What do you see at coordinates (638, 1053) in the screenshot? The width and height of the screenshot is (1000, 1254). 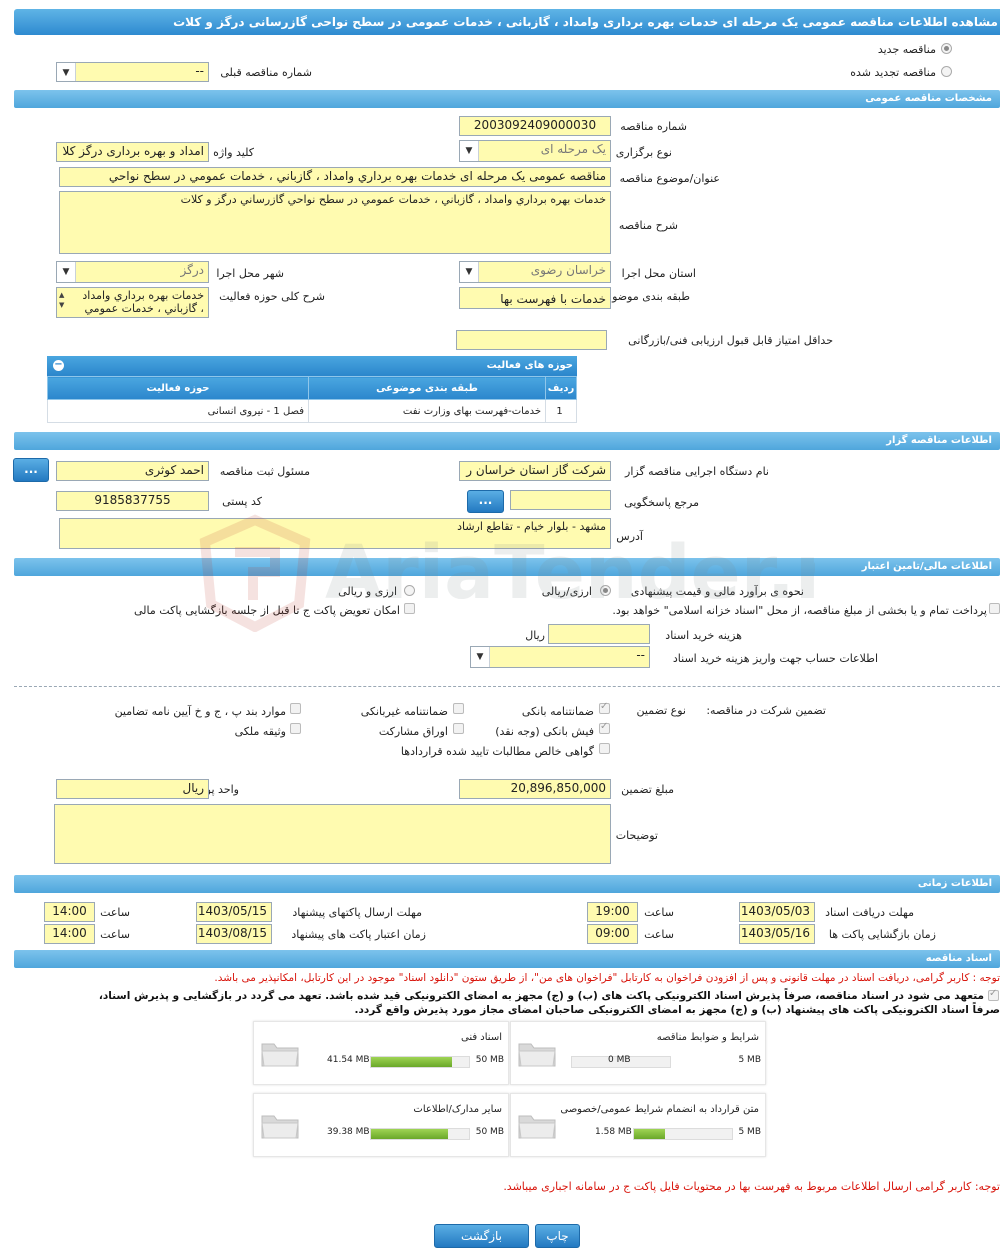 I see `document-file: شرایط و ضوابط مناقصه 5 MB 0 MB` at bounding box center [638, 1053].